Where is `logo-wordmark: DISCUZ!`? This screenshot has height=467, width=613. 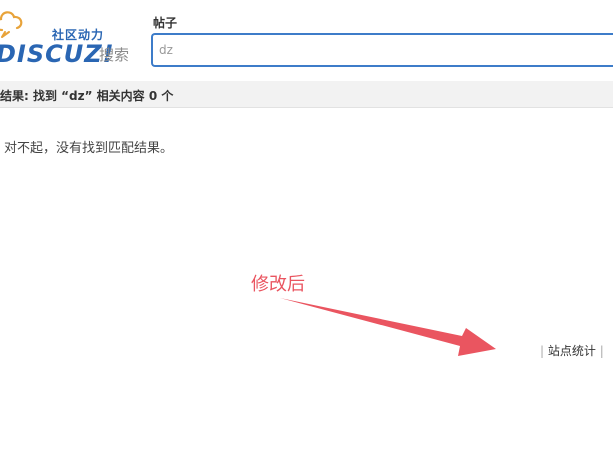
logo-wordmark: DISCUZ! is located at coordinates (57, 54).